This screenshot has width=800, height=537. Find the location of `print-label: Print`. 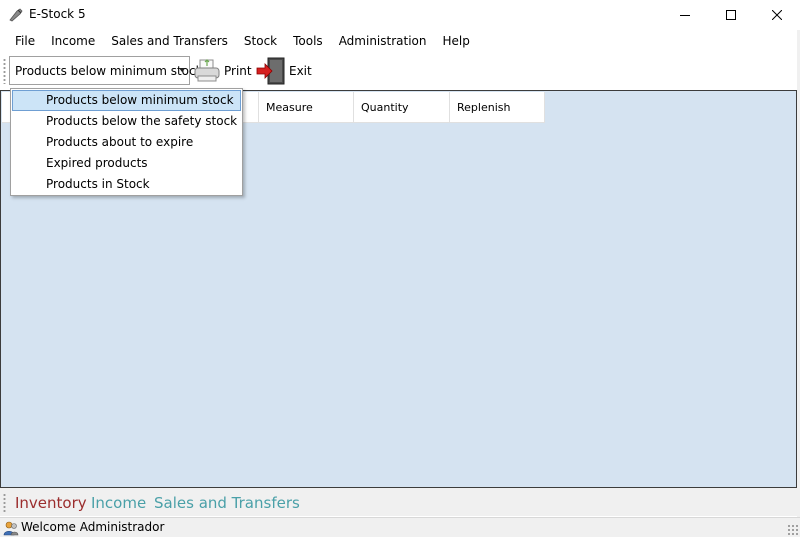

print-label: Print is located at coordinates (238, 70).